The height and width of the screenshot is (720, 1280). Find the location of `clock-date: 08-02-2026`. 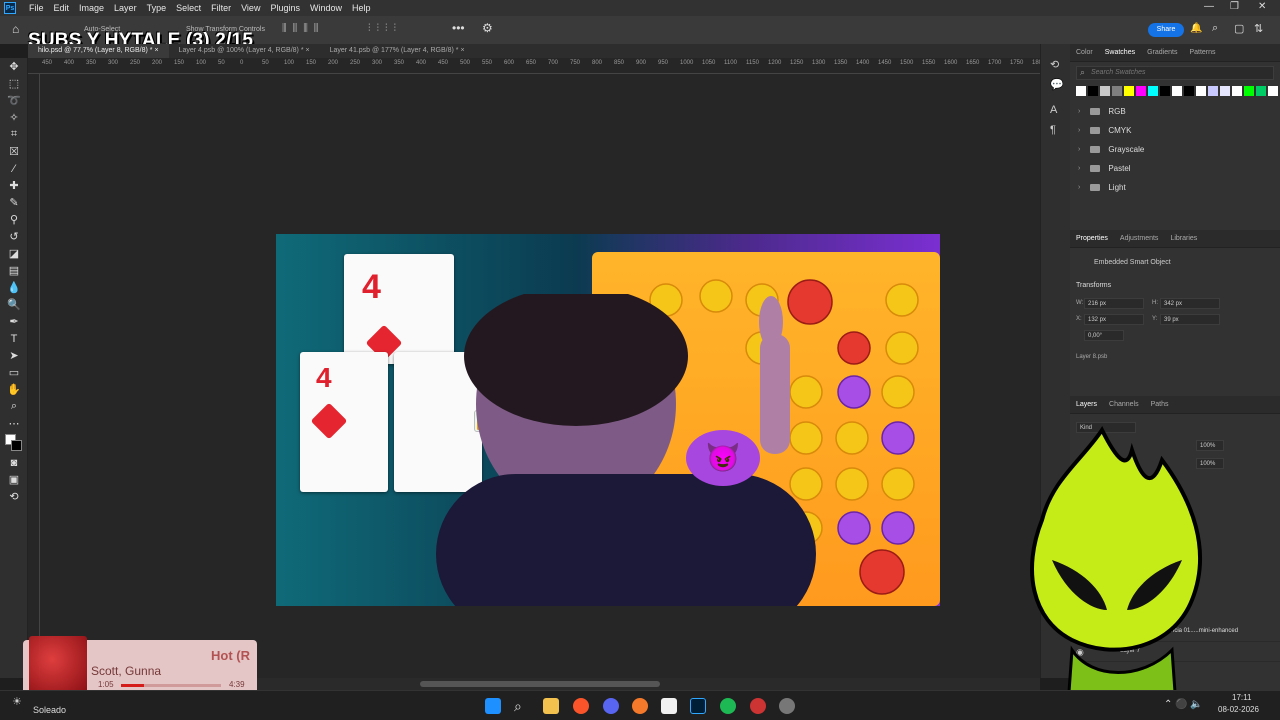

clock-date: 08-02-2026 is located at coordinates (1238, 709).